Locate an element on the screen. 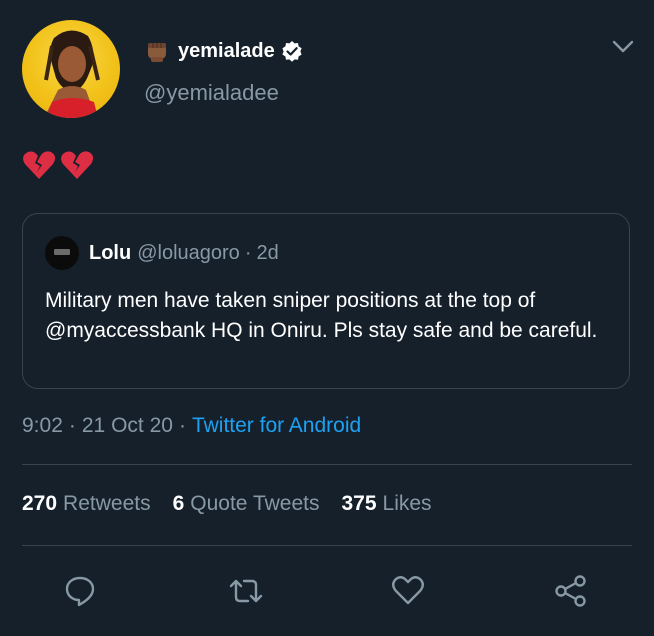 The width and height of the screenshot is (654, 636). tweet-meta: 9:02 · 21 Oct 20 · Twitter for Android is located at coordinates (191, 426).